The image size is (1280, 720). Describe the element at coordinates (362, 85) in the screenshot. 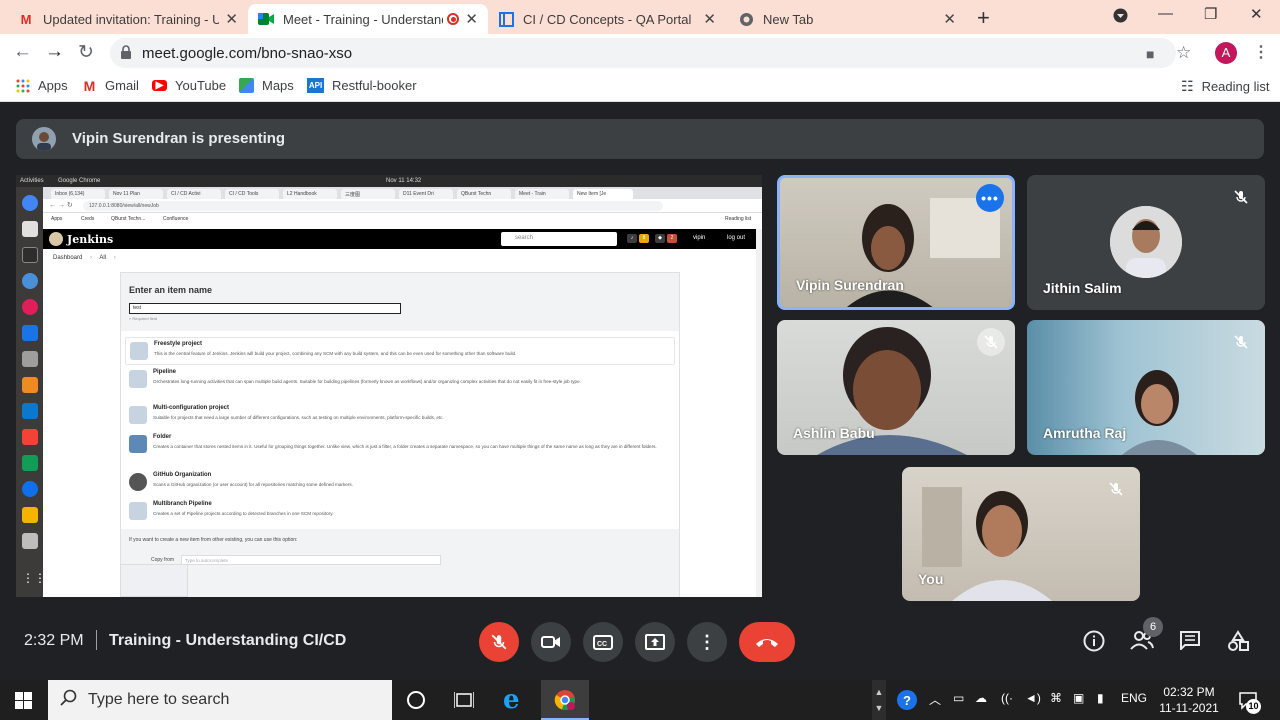

I see `bookmark-restful-booker: API Restful-booker` at that location.